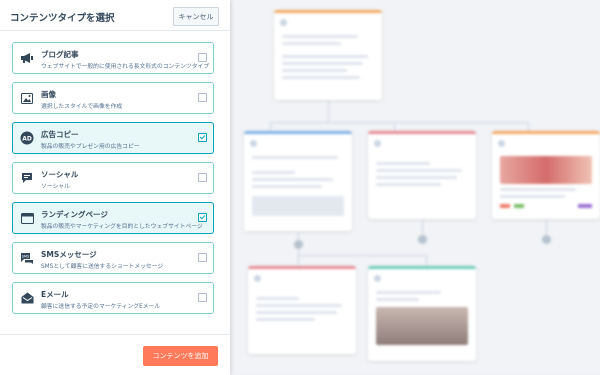  What do you see at coordinates (302, 310) in the screenshot?
I see `card-sms` at bounding box center [302, 310].